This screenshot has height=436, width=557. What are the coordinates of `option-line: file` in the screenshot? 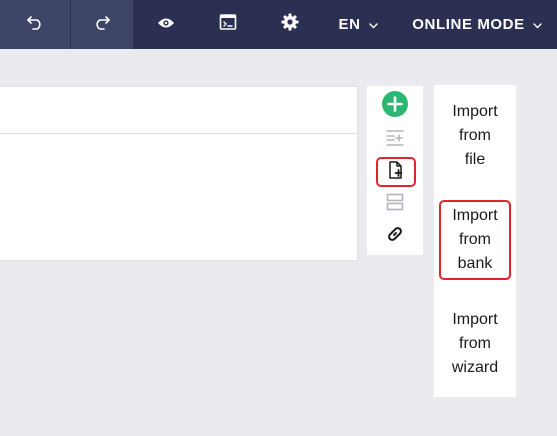 It's located at (475, 159).